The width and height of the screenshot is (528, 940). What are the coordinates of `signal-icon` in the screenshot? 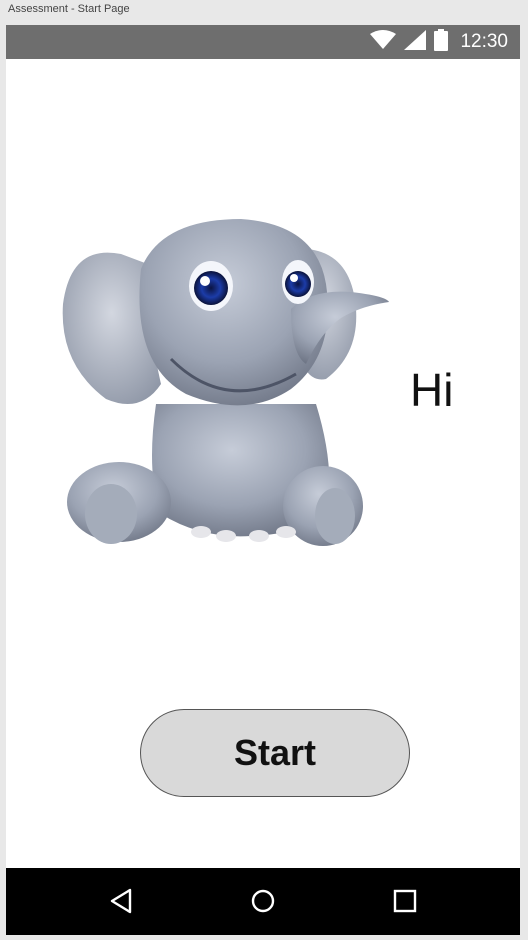 It's located at (415, 42).